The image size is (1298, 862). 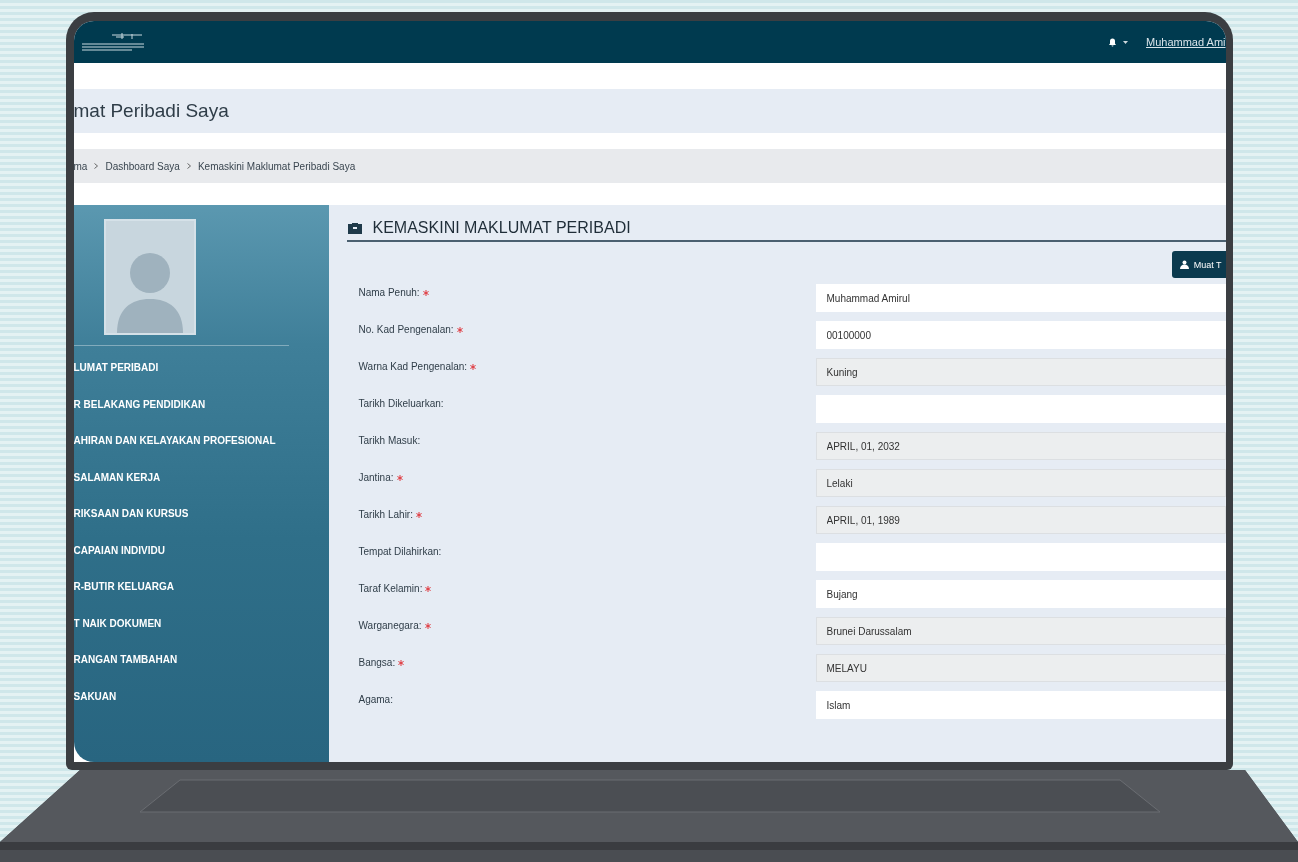 I want to click on sidebar-menu-item: LUMAT PERIBADI, so click(x=201, y=368).